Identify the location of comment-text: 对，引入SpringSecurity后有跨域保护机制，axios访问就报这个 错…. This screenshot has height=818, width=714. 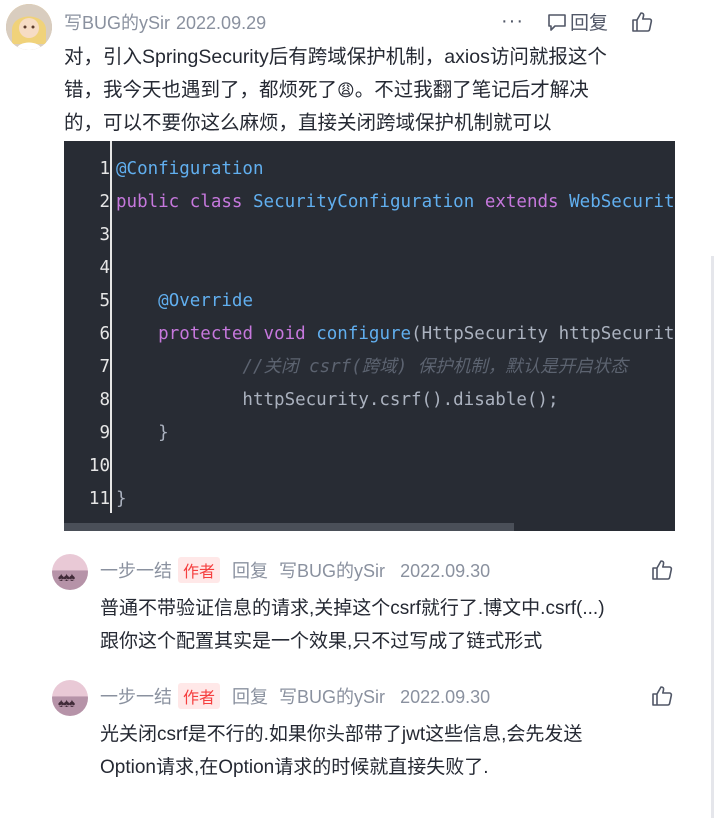
(384, 90).